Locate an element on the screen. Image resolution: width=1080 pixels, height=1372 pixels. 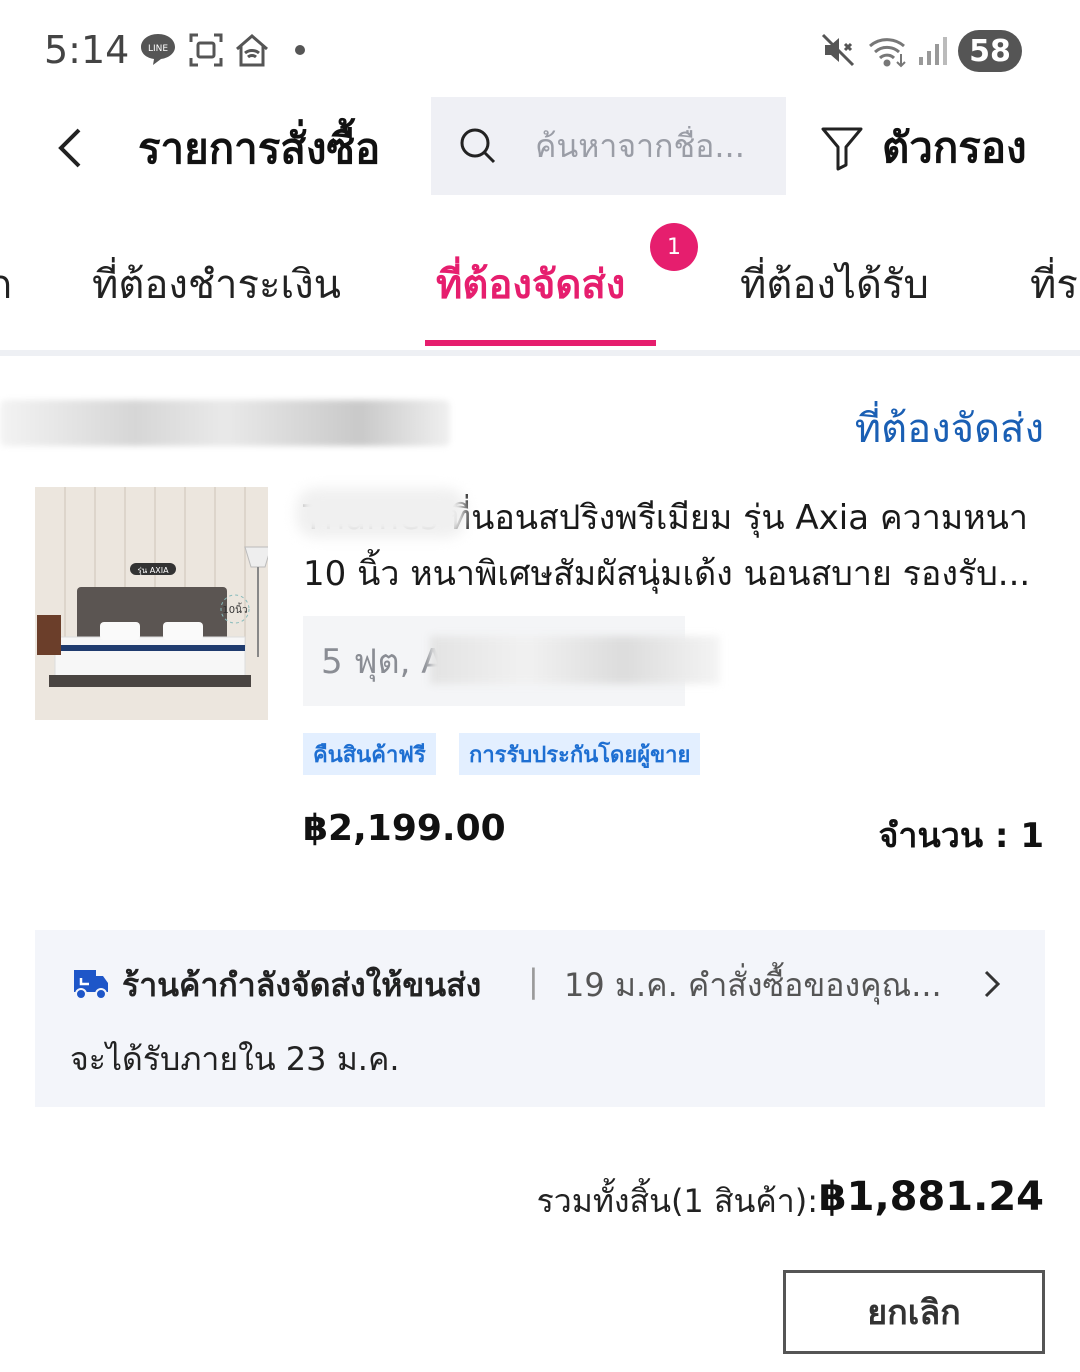
tab-to-pay: ที่ต้องชำระเงิน is located at coordinates (216, 284).